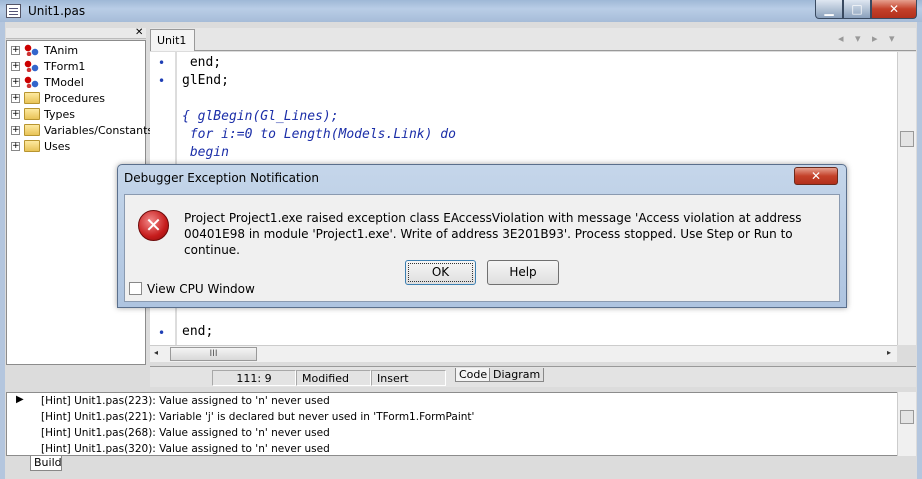 Image resolution: width=922 pixels, height=479 pixels. What do you see at coordinates (221, 178) in the screenshot?
I see `dialog-title: Debugger Exception Notification` at bounding box center [221, 178].